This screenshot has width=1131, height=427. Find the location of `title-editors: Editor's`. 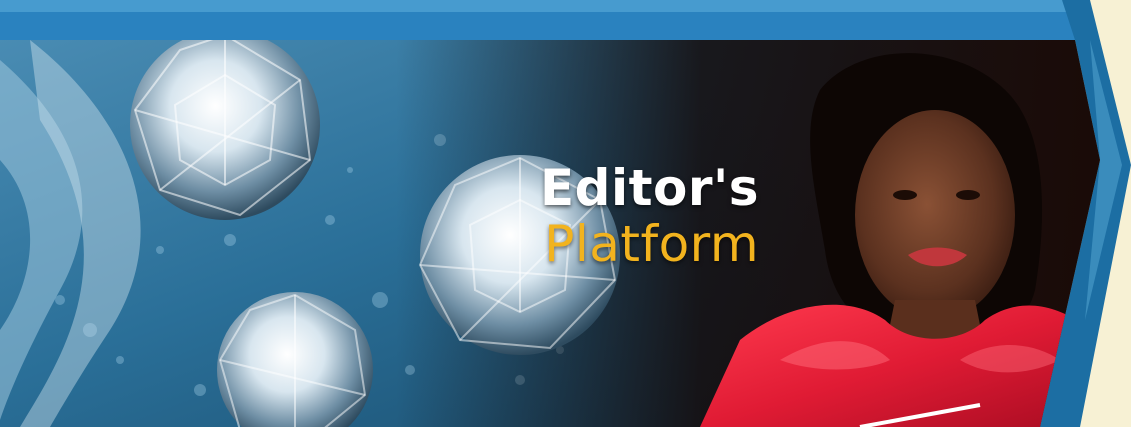

title-editors: Editor's is located at coordinates (650, 188).